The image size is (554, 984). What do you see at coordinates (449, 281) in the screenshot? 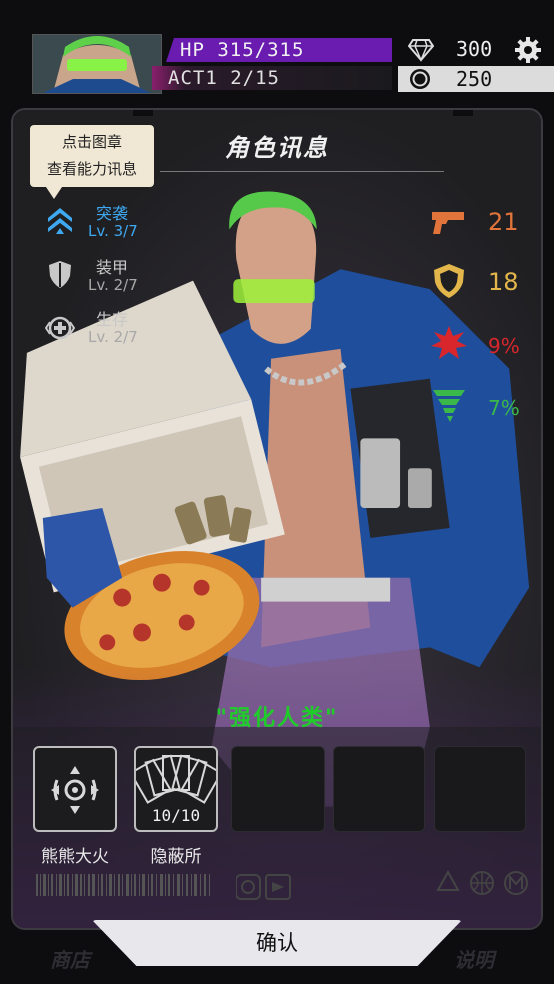
I see `shield-icon` at bounding box center [449, 281].